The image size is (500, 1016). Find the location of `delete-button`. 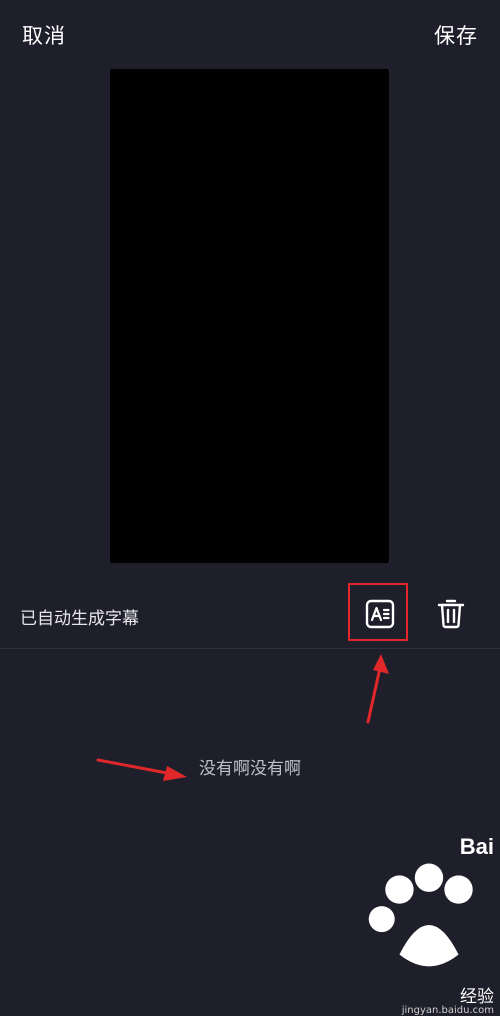

delete-button is located at coordinates (451, 613).